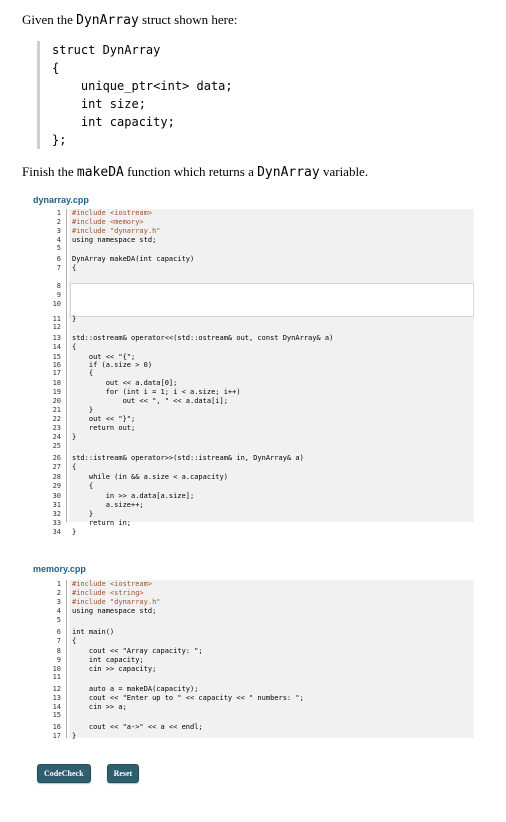  Describe the element at coordinates (56, 338) in the screenshot. I see `line-number: 13` at that location.